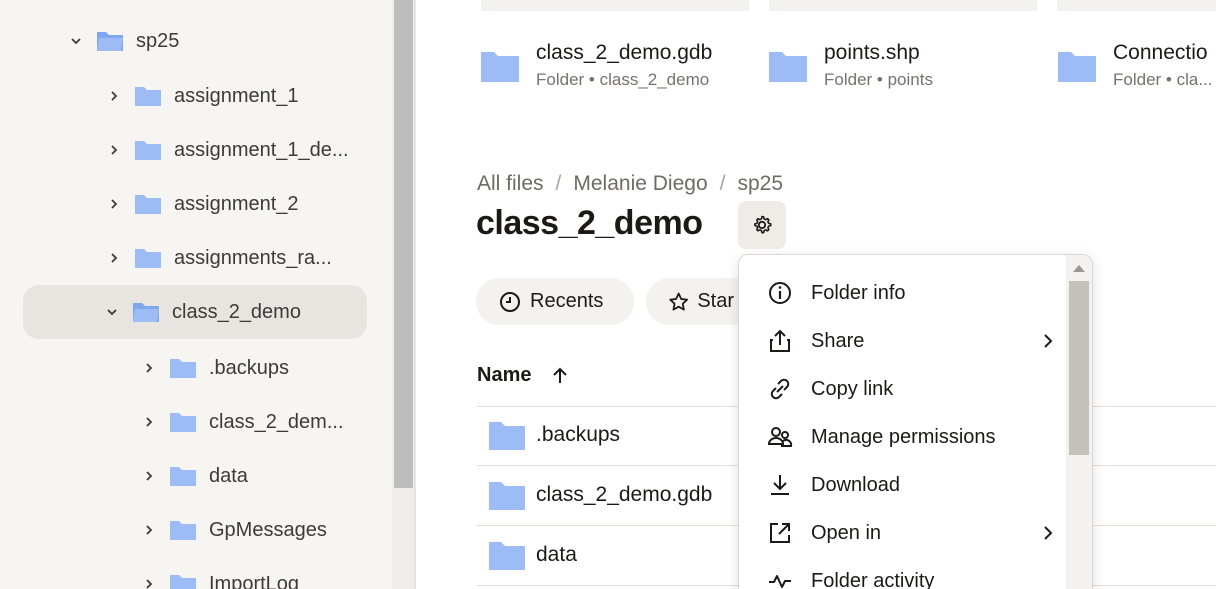 This screenshot has width=1216, height=589. I want to click on menu-item-label: Folder info, so click(858, 292).